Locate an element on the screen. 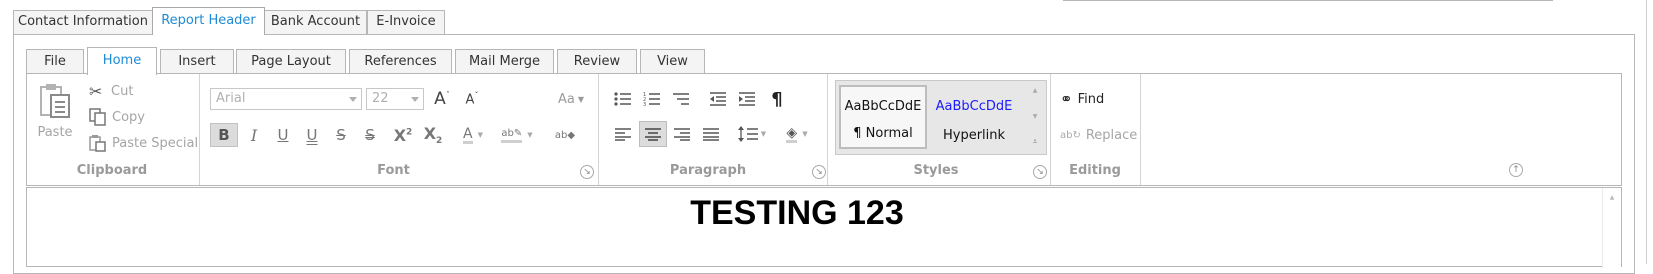 This screenshot has height=274, width=1653. top-right-field is located at coordinates (1308, 0).